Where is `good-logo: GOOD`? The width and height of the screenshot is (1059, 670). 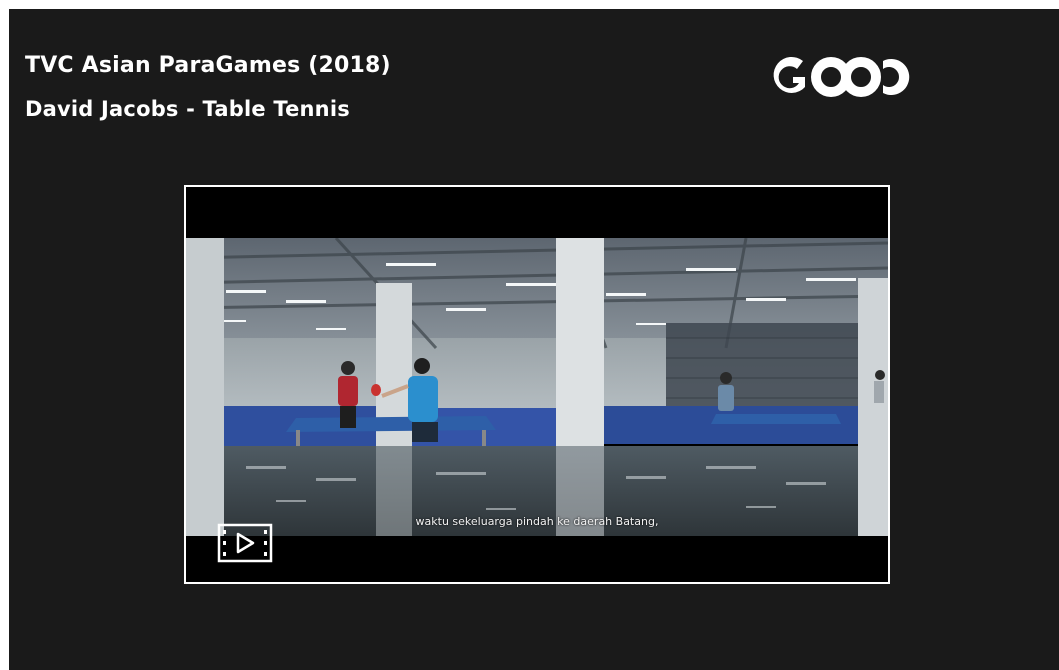 good-logo: GOOD is located at coordinates (855, 77).